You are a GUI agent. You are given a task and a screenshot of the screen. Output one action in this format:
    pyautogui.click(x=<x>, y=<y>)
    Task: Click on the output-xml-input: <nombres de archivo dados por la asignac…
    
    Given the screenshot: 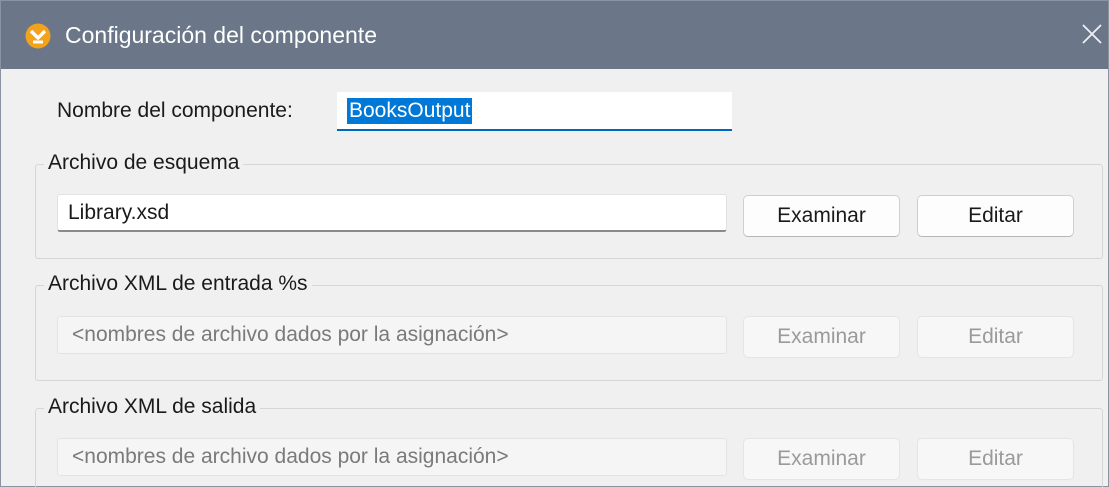 What is the action you would take?
    pyautogui.click(x=392, y=457)
    